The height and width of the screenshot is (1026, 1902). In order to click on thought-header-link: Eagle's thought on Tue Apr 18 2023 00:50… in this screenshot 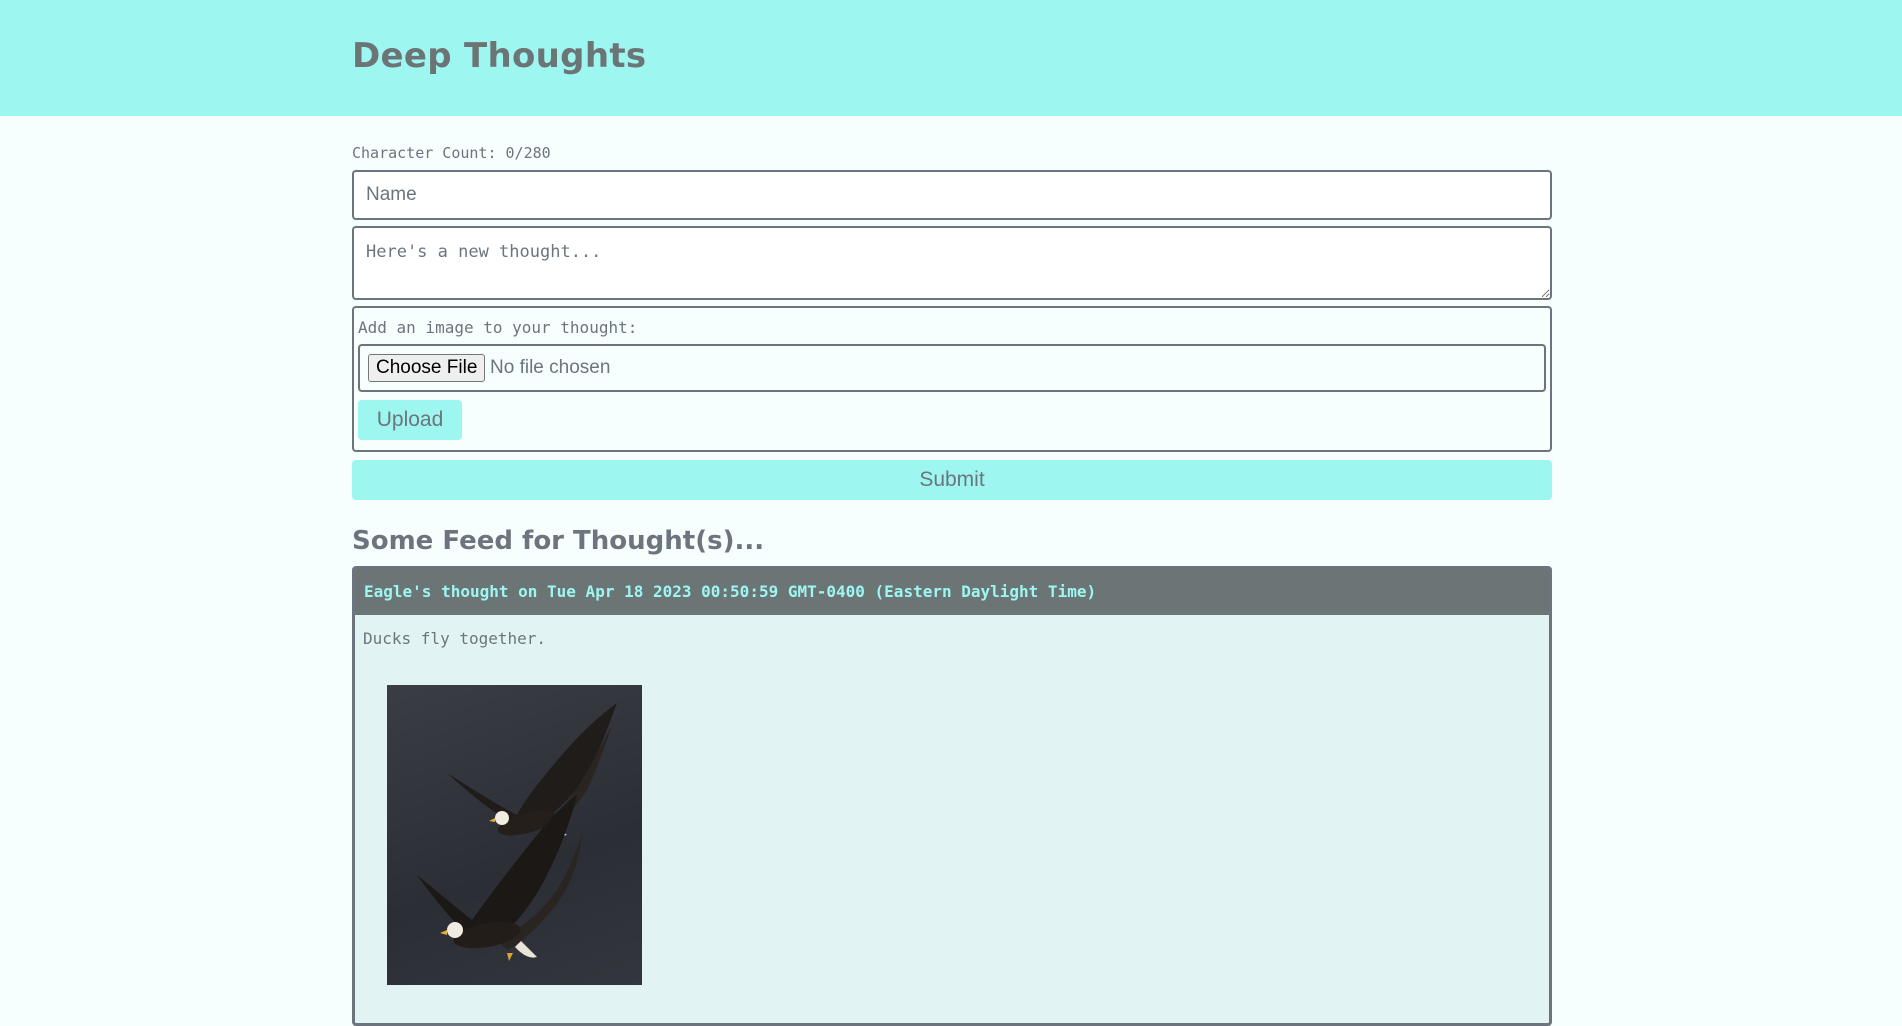, I will do `click(730, 591)`.